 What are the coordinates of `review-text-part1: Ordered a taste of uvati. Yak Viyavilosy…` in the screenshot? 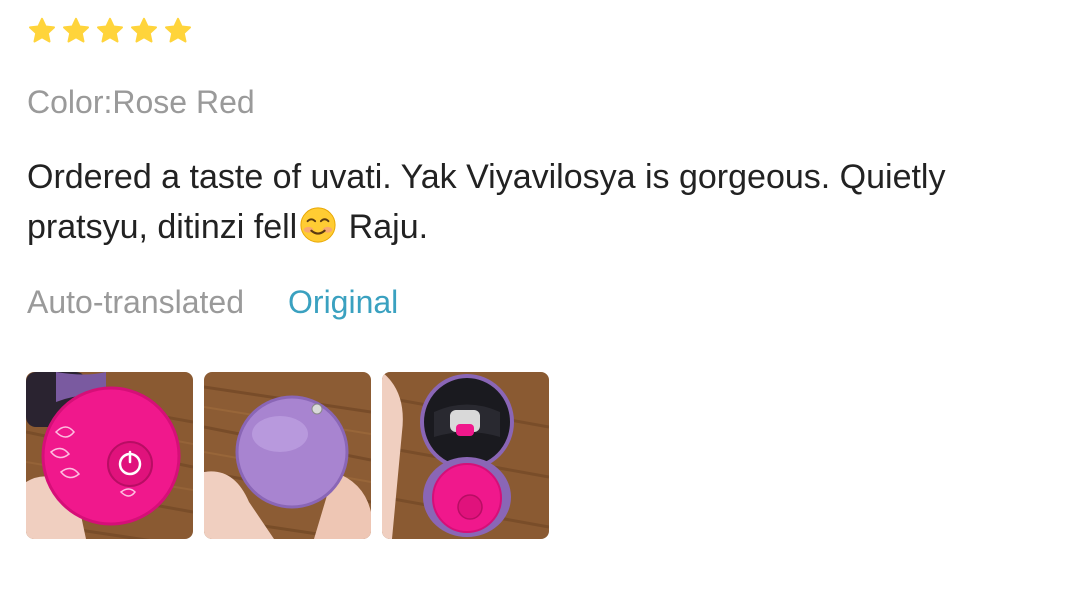 It's located at (486, 202).